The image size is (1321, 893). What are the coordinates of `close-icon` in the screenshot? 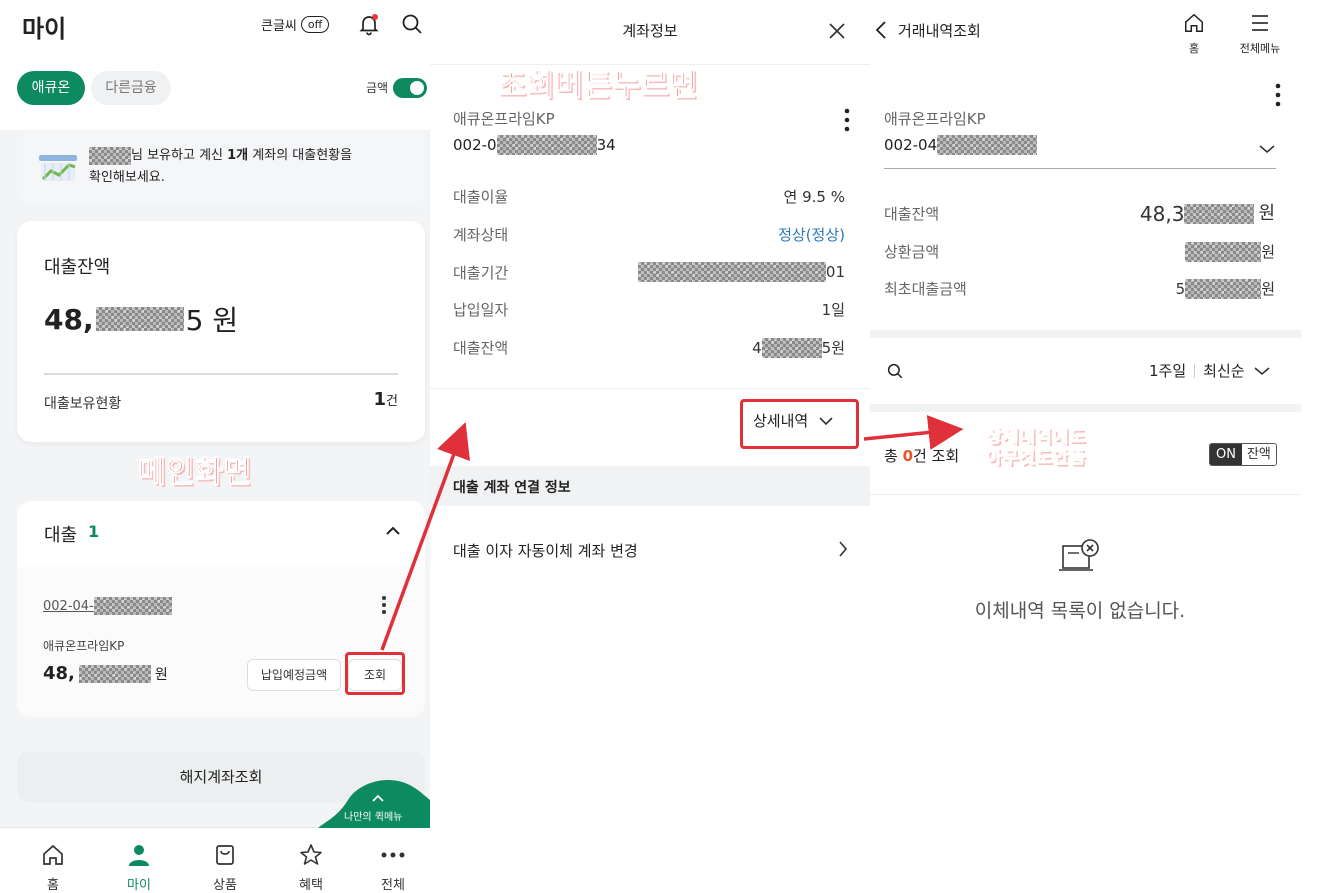 It's located at (837, 33).